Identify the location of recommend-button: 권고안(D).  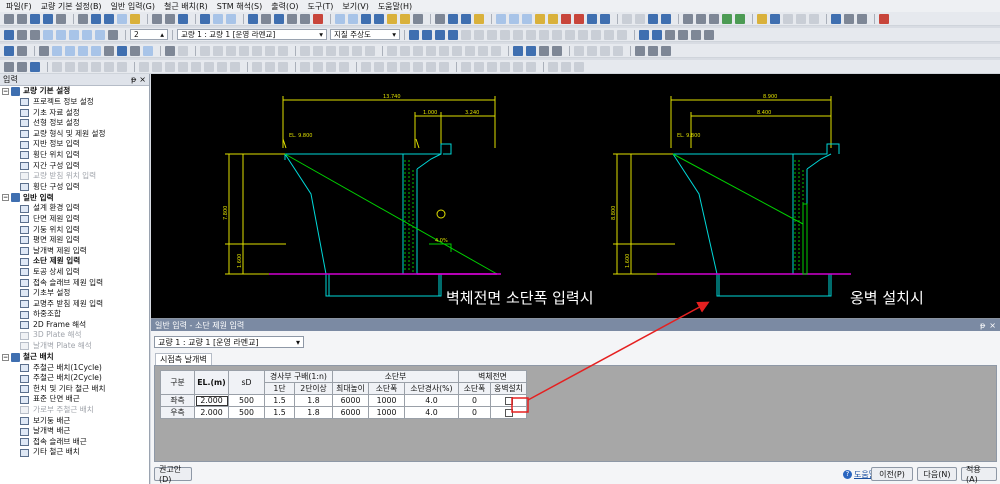
(173, 474).